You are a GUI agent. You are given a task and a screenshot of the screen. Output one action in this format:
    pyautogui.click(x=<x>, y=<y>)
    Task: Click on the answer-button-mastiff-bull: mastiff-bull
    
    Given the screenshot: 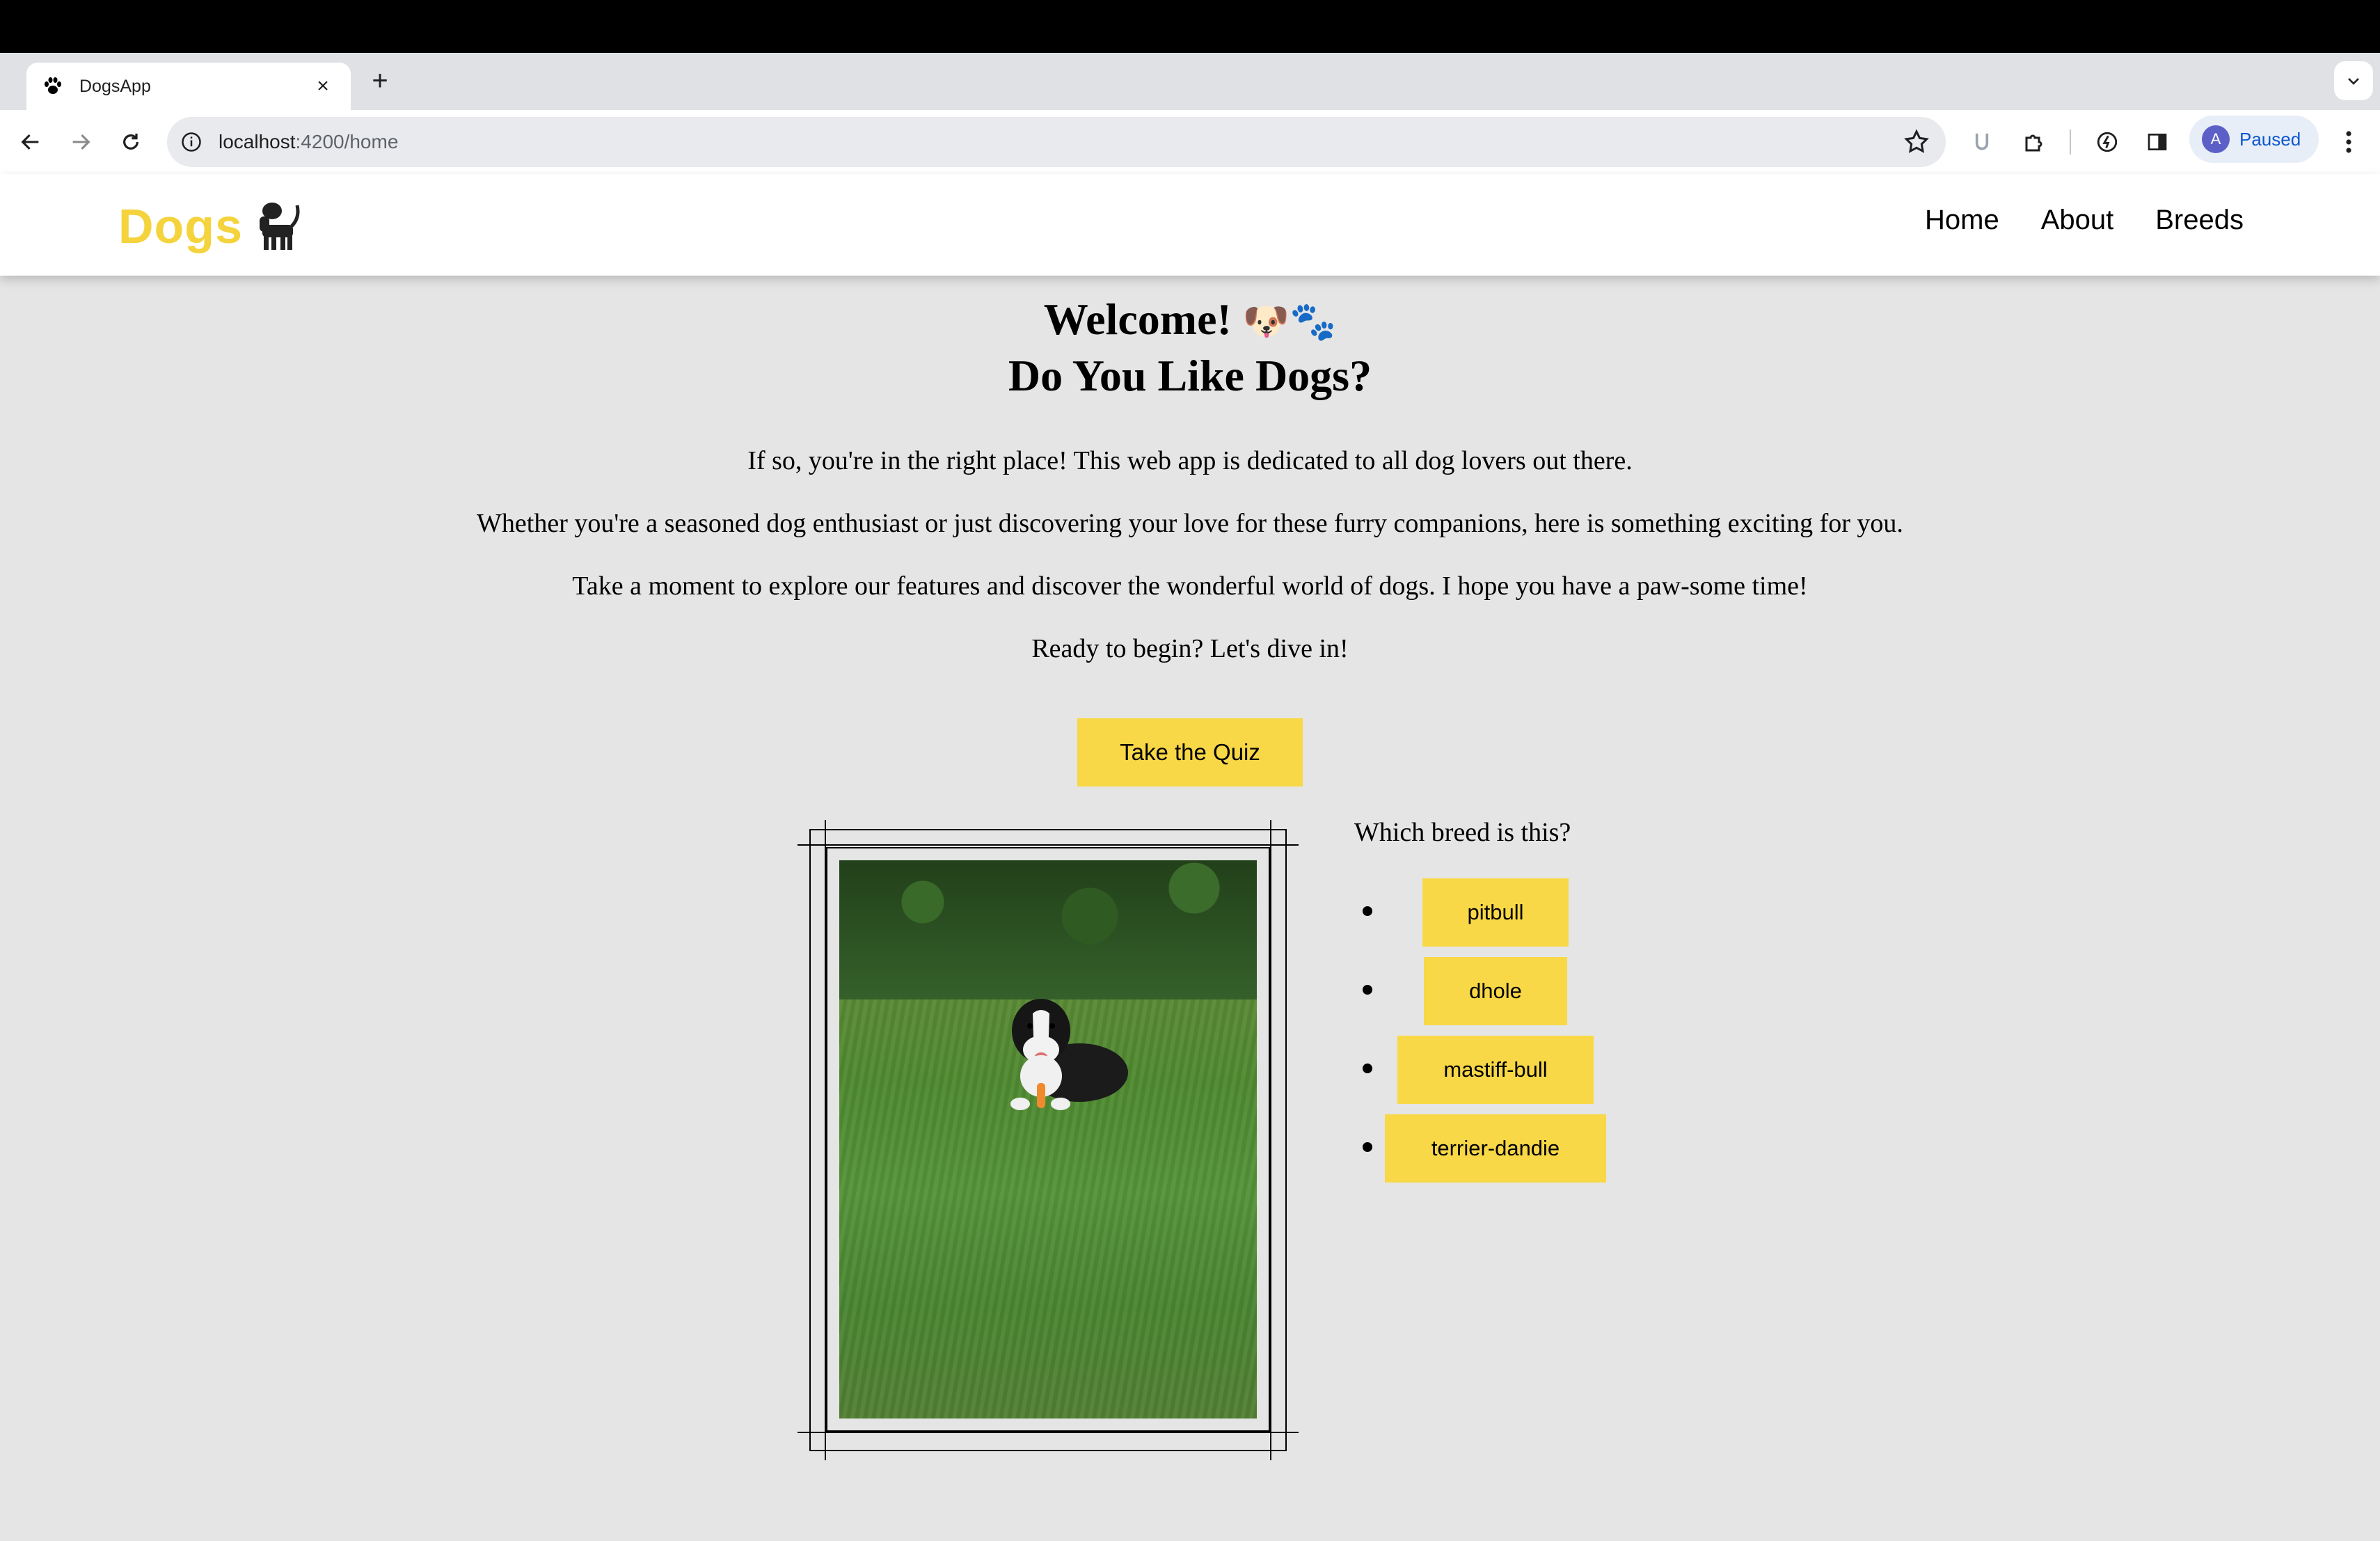 What is the action you would take?
    pyautogui.click(x=1495, y=1070)
    